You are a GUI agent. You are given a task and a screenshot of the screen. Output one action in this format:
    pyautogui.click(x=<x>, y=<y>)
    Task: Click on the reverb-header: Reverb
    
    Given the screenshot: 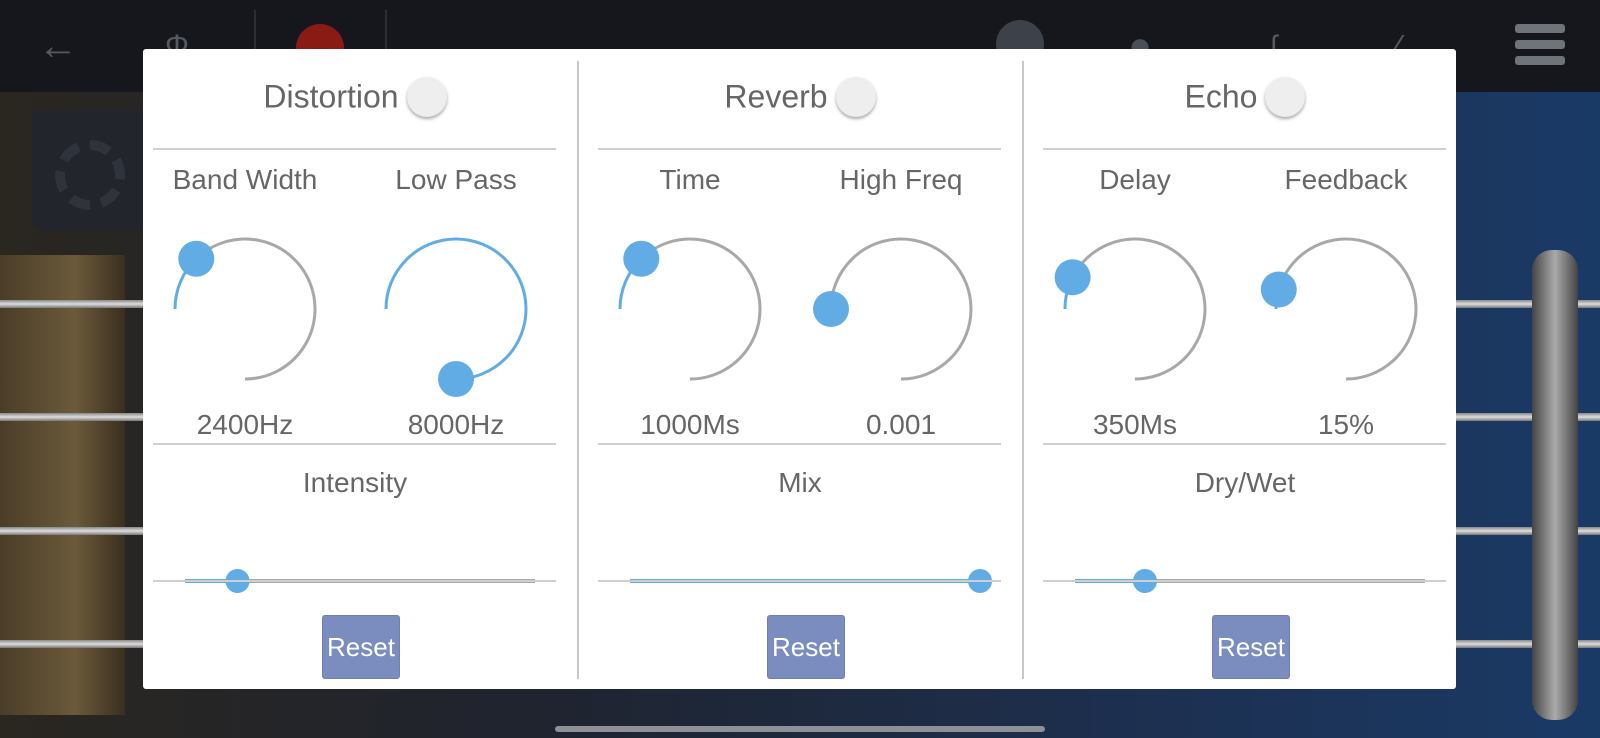 What is the action you would take?
    pyautogui.click(x=800, y=102)
    